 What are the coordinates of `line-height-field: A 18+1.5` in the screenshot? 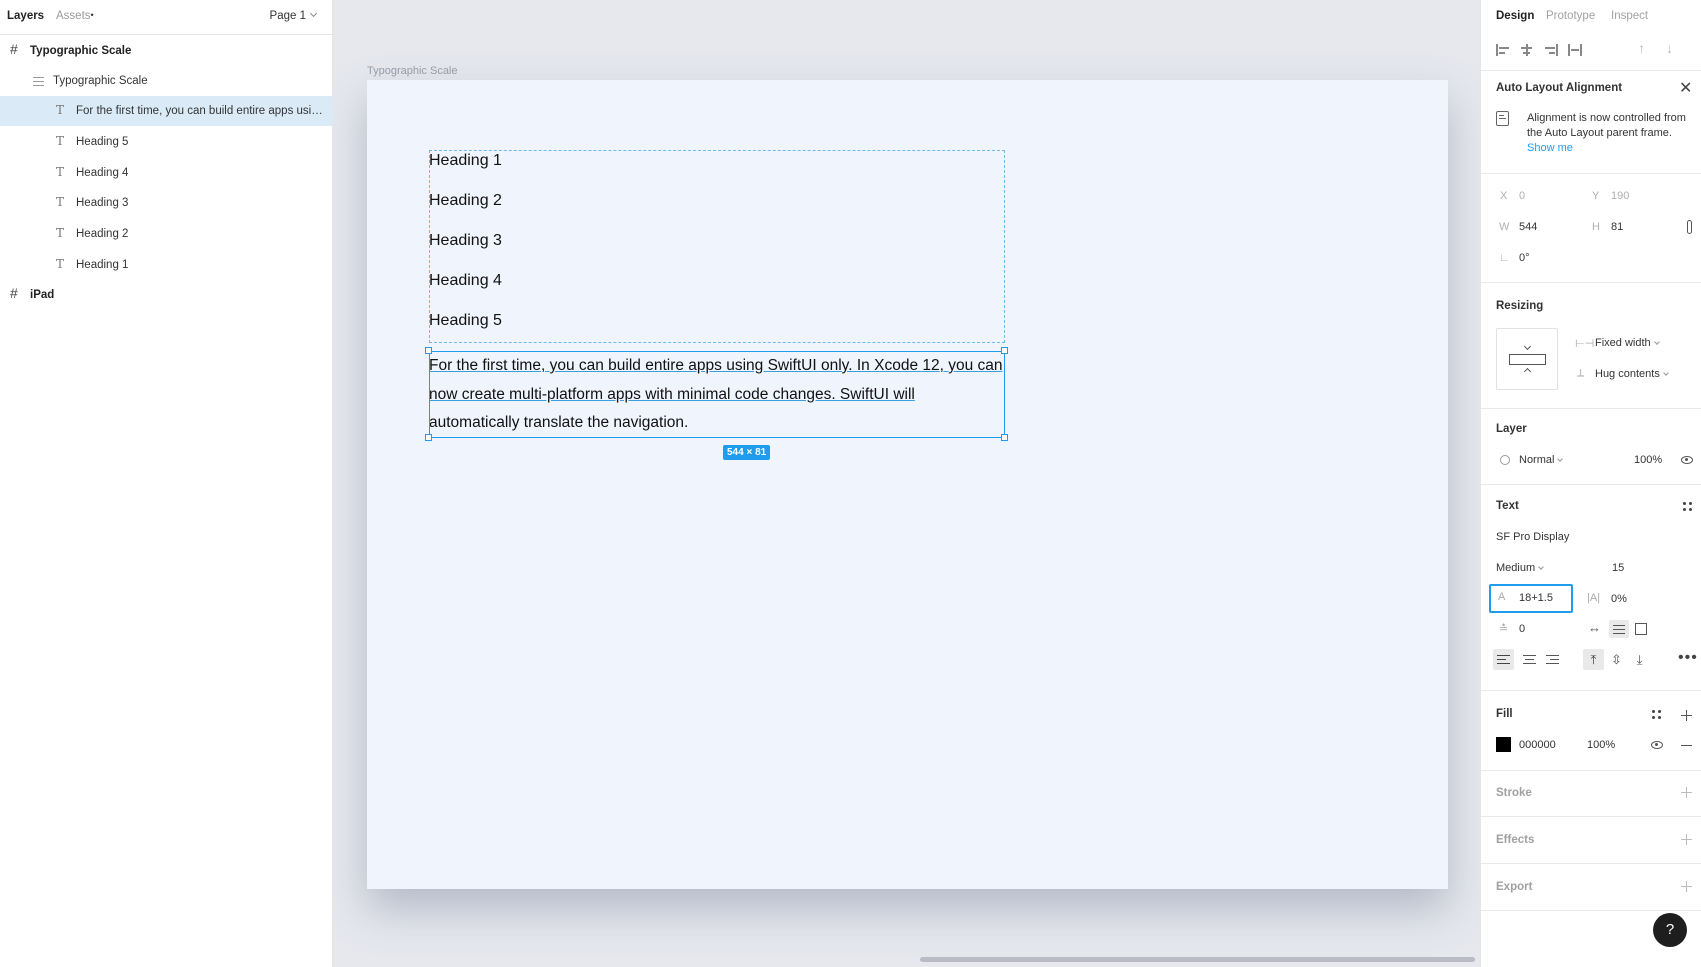 It's located at (1531, 598).